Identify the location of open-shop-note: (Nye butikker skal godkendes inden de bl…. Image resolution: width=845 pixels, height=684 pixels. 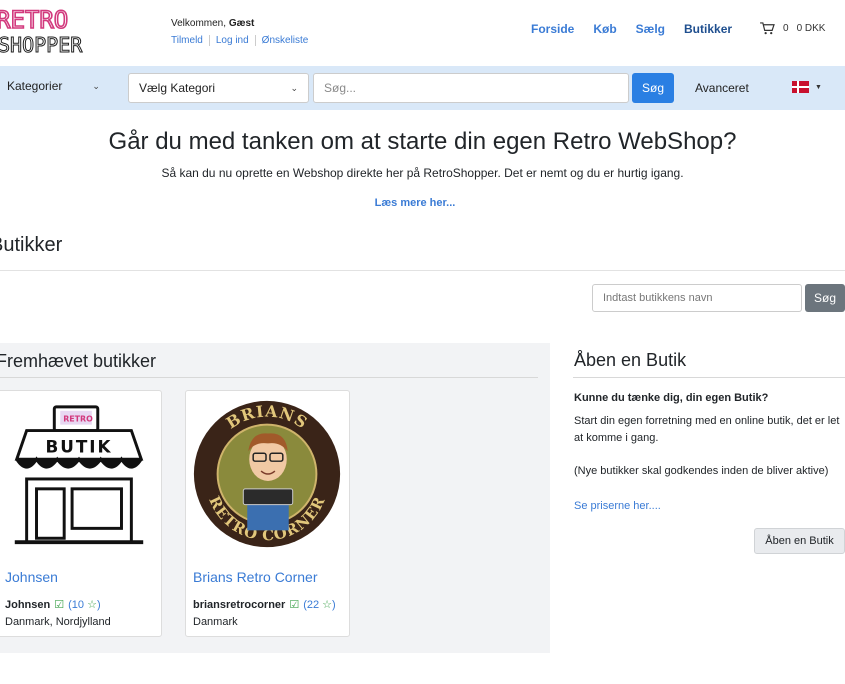
(701, 471).